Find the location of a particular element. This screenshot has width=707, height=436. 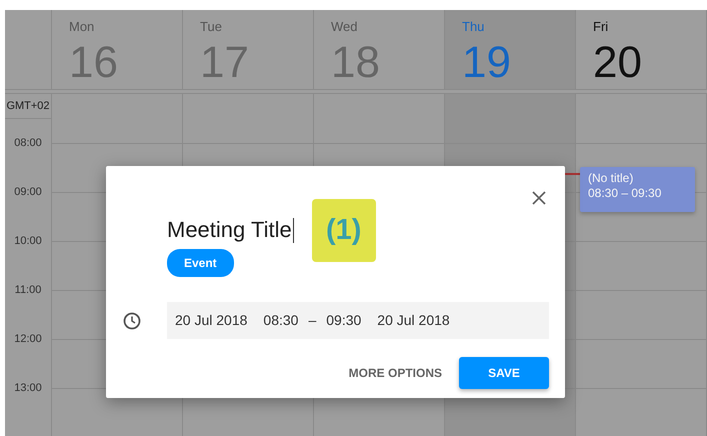

save-button: SAVE is located at coordinates (504, 373).